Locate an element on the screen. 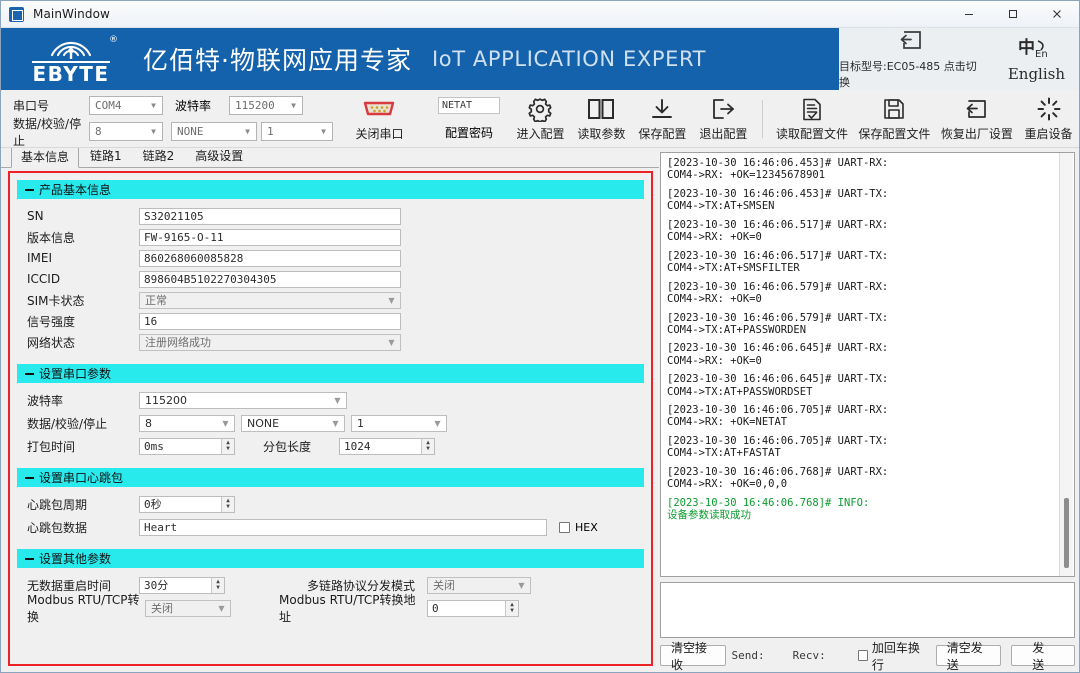 The height and width of the screenshot is (673, 1080). field-row-sn: SN S32021105 is located at coordinates (333, 216).